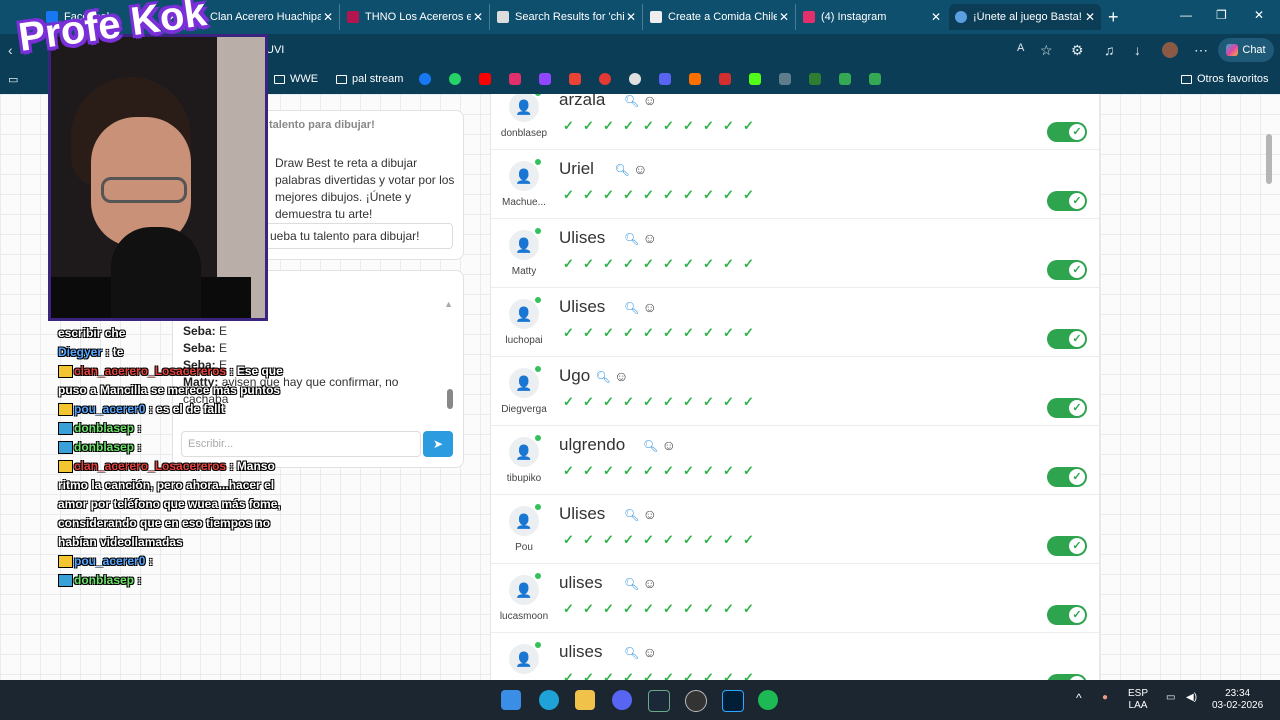 The width and height of the screenshot is (1280, 720). I want to click on favorite-star-icon: ☆, so click(1046, 50).